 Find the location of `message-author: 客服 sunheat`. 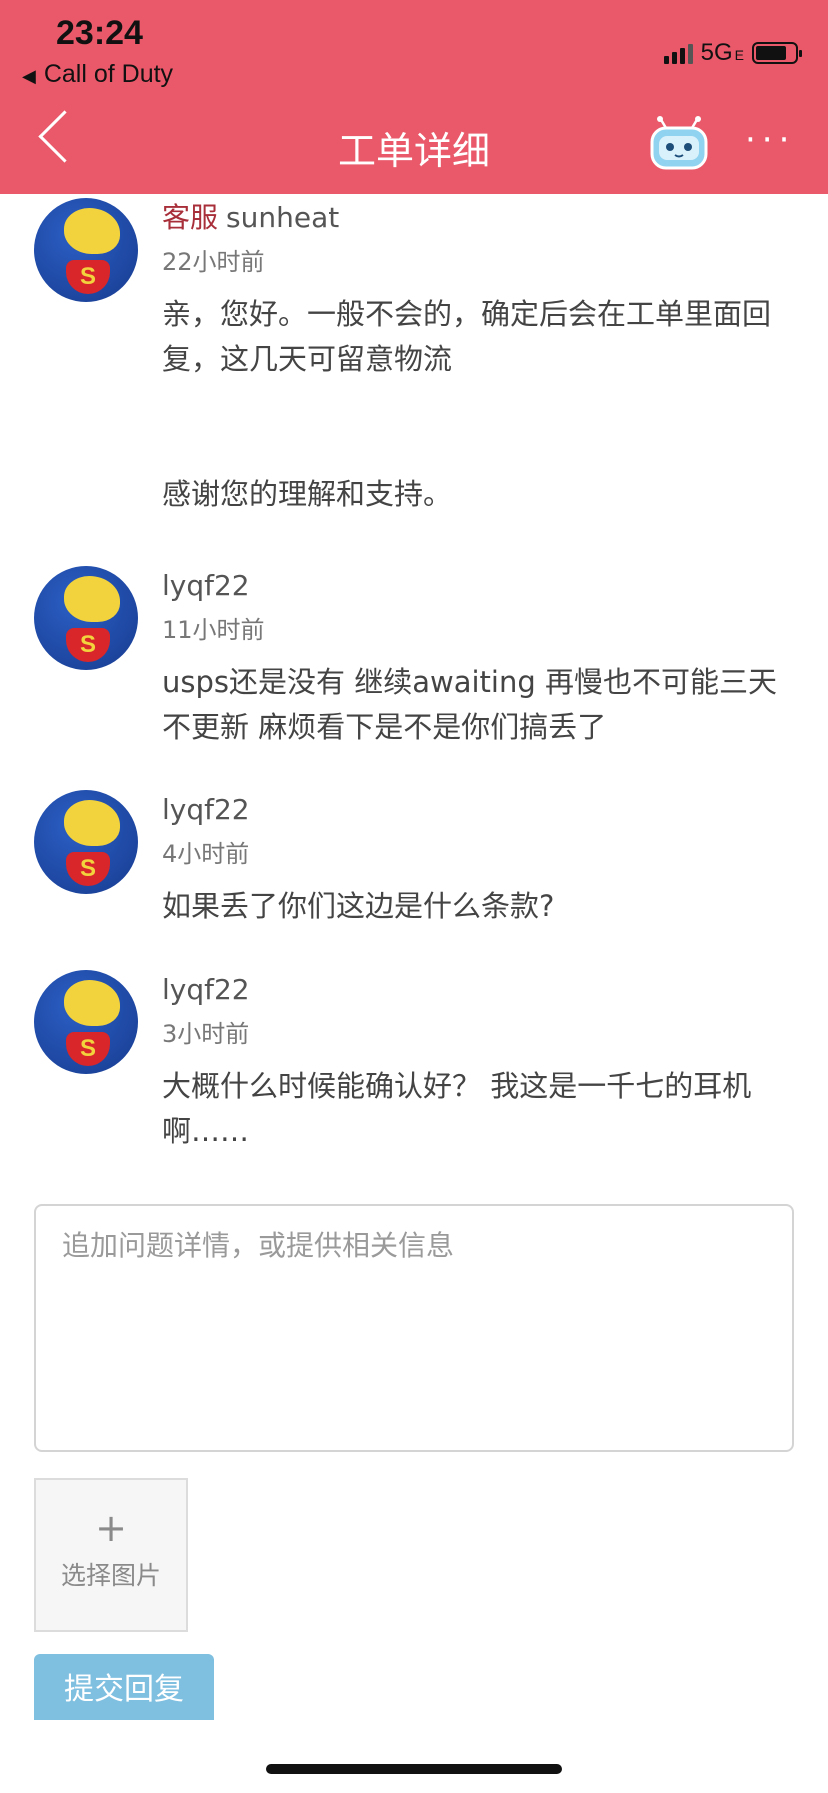

message-author: 客服 sunheat is located at coordinates (251, 217).